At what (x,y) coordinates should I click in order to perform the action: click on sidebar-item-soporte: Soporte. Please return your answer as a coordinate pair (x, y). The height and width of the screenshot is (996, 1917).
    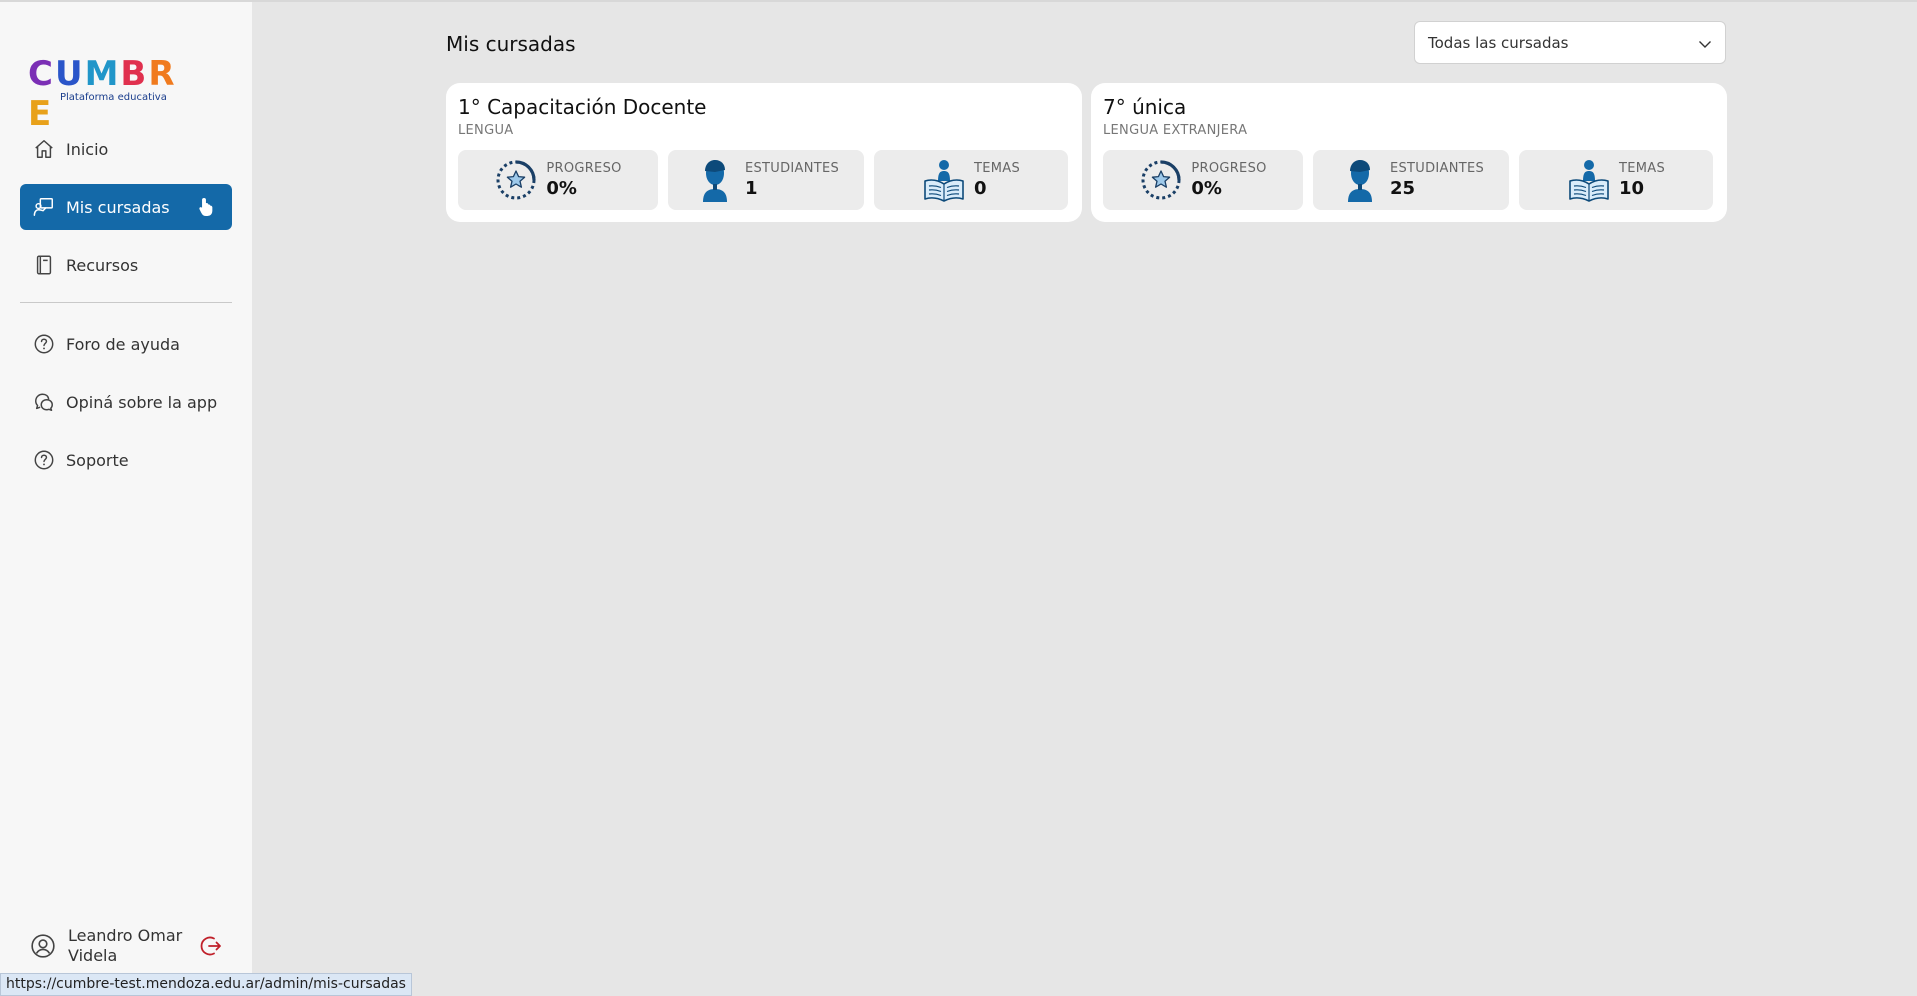
    Looking at the image, I should click on (126, 460).